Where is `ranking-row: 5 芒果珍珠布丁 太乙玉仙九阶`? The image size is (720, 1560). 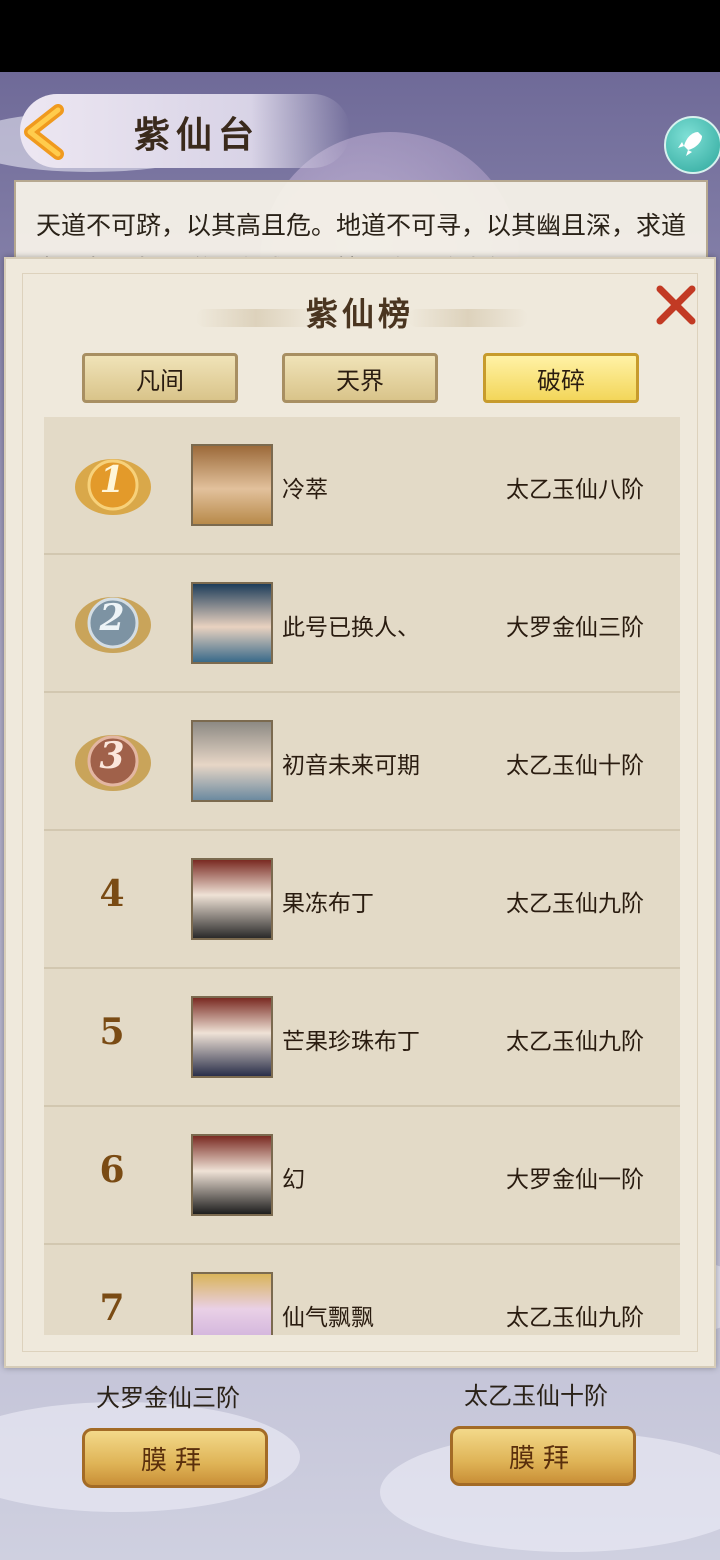 ranking-row: 5 芒果珍珠布丁 太乙玉仙九阶 is located at coordinates (362, 1038).